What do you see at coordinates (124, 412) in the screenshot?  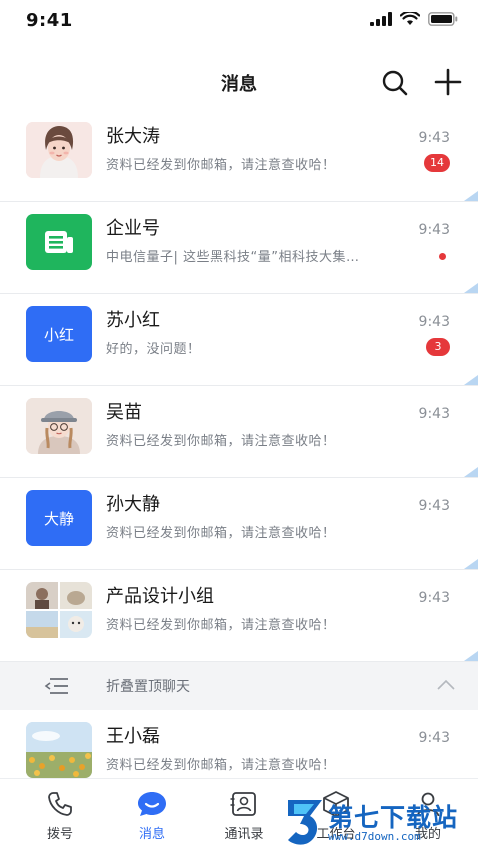 I see `chat-name: 吴苗` at bounding box center [124, 412].